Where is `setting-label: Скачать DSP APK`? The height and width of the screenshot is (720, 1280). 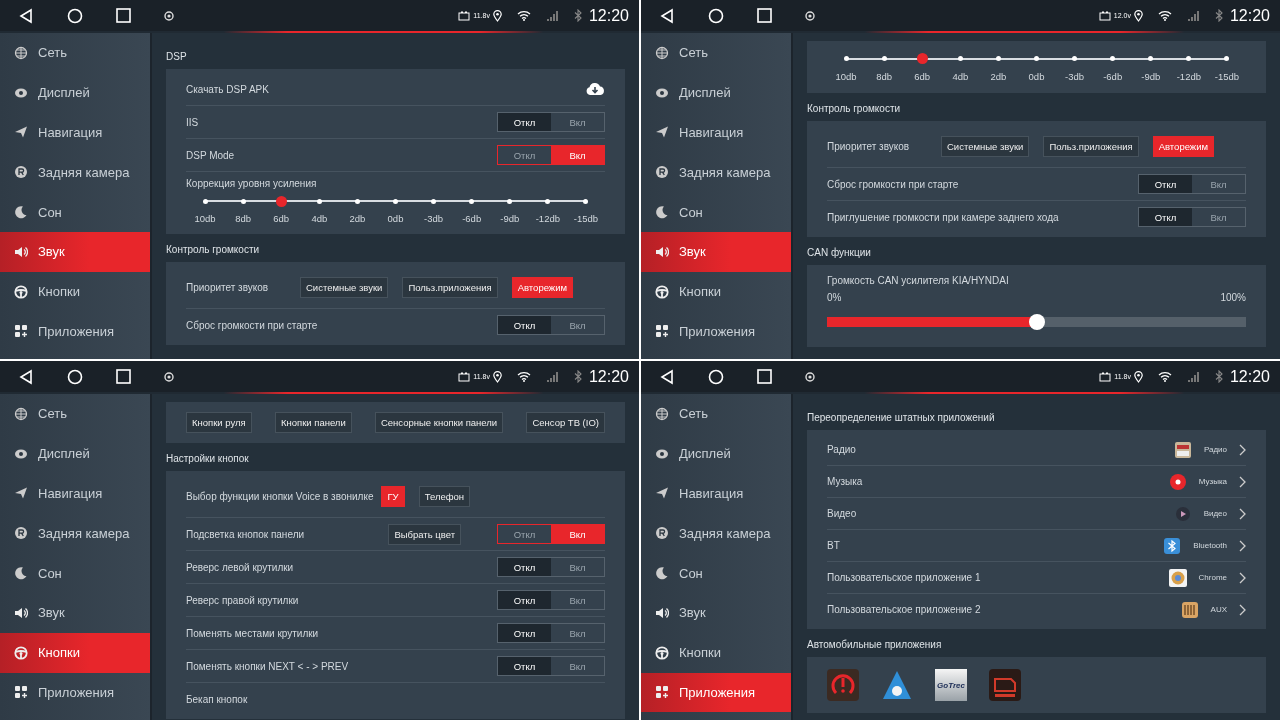 setting-label: Скачать DSP APK is located at coordinates (227, 89).